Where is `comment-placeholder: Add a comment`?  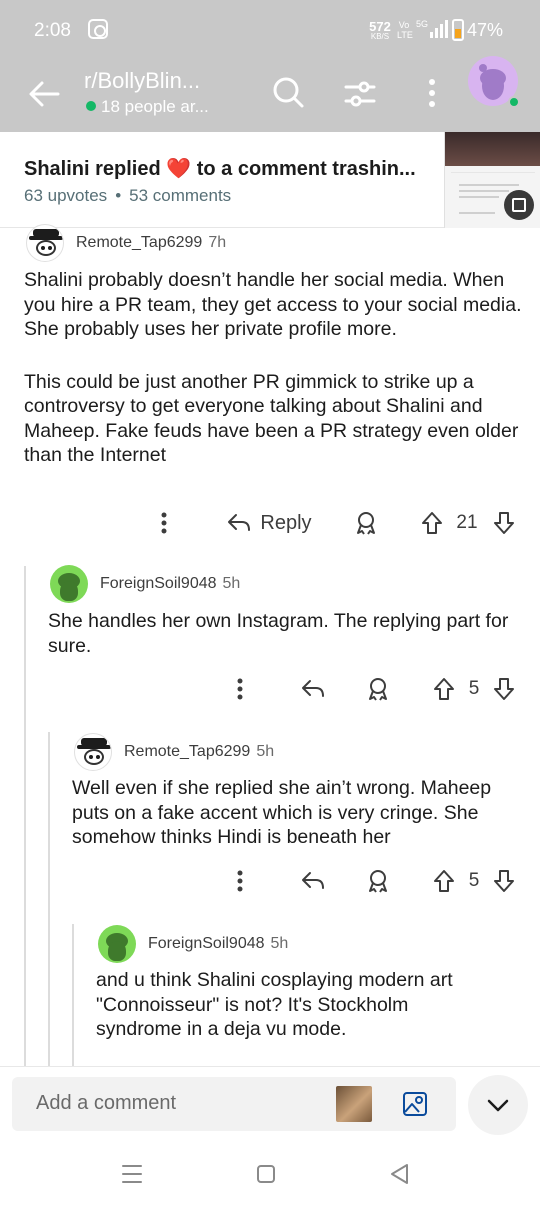 comment-placeholder: Add a comment is located at coordinates (106, 1103).